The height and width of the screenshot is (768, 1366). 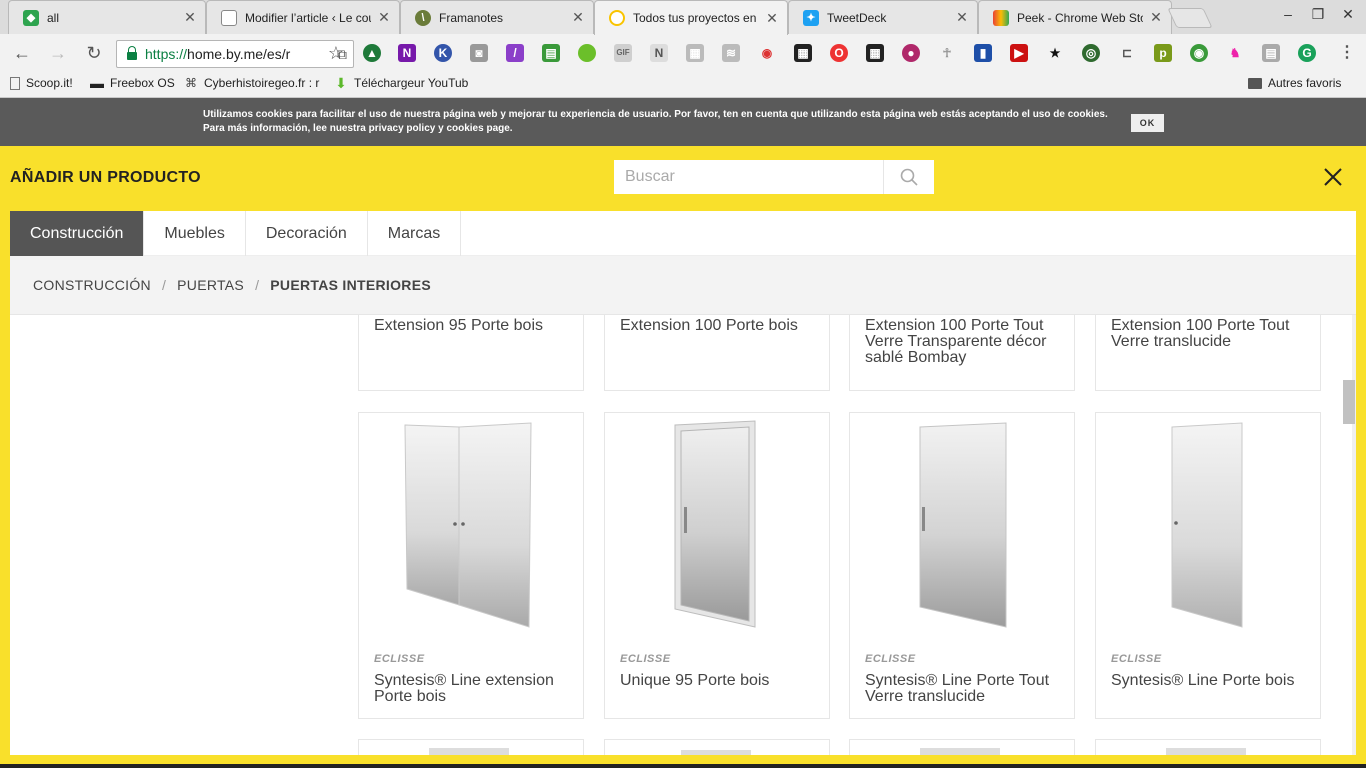 What do you see at coordinates (587, 53) in the screenshot?
I see `green-dot-icon` at bounding box center [587, 53].